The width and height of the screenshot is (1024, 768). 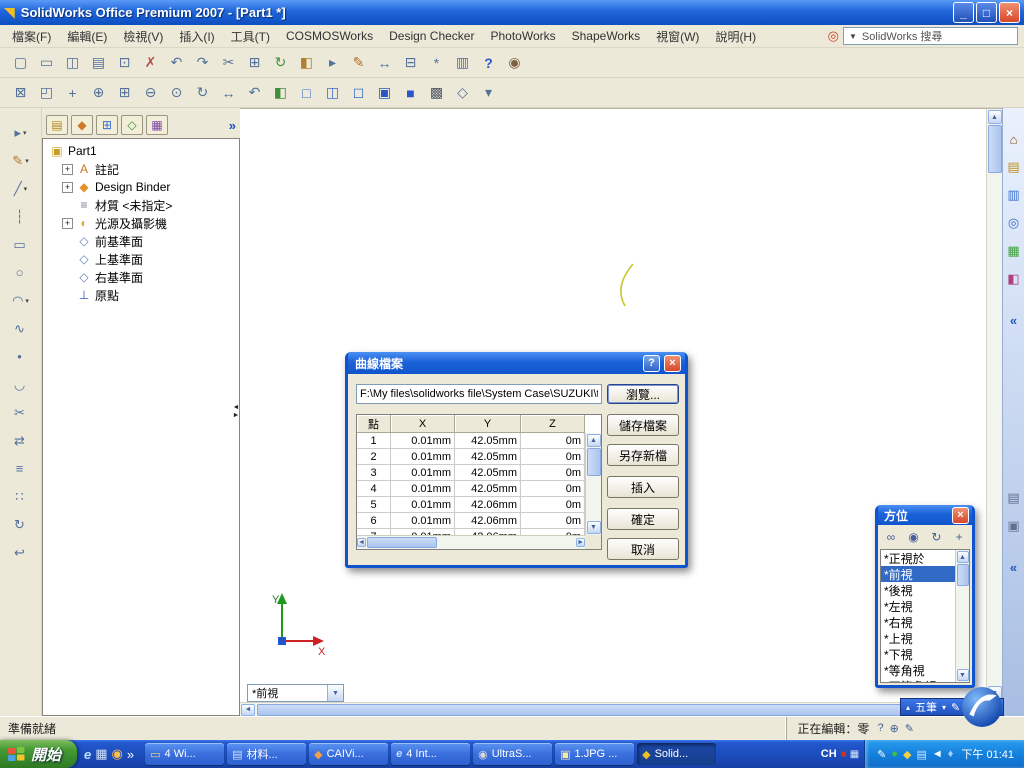 I want to click on menu-item: ShapeWorks, so click(x=606, y=36).